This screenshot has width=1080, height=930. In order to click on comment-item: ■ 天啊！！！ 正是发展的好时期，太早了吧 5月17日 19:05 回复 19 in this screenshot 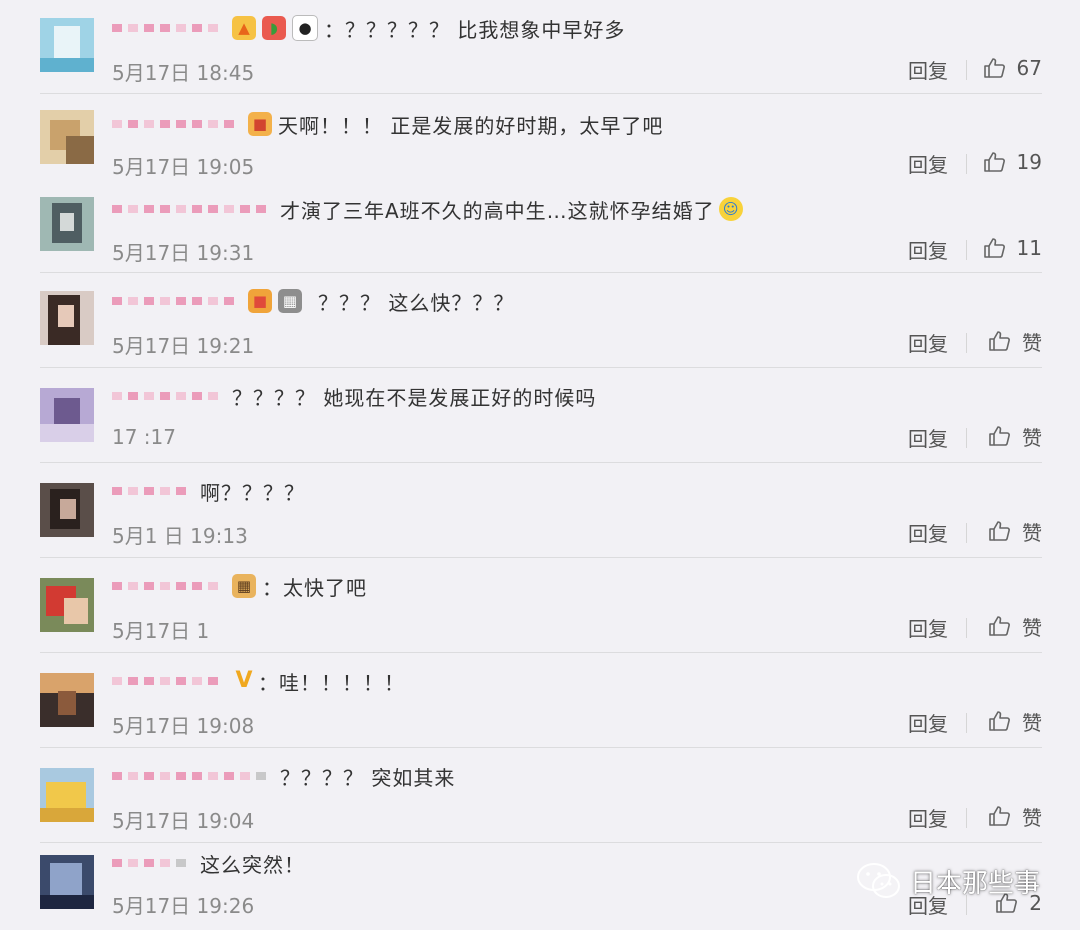, I will do `click(540, 139)`.